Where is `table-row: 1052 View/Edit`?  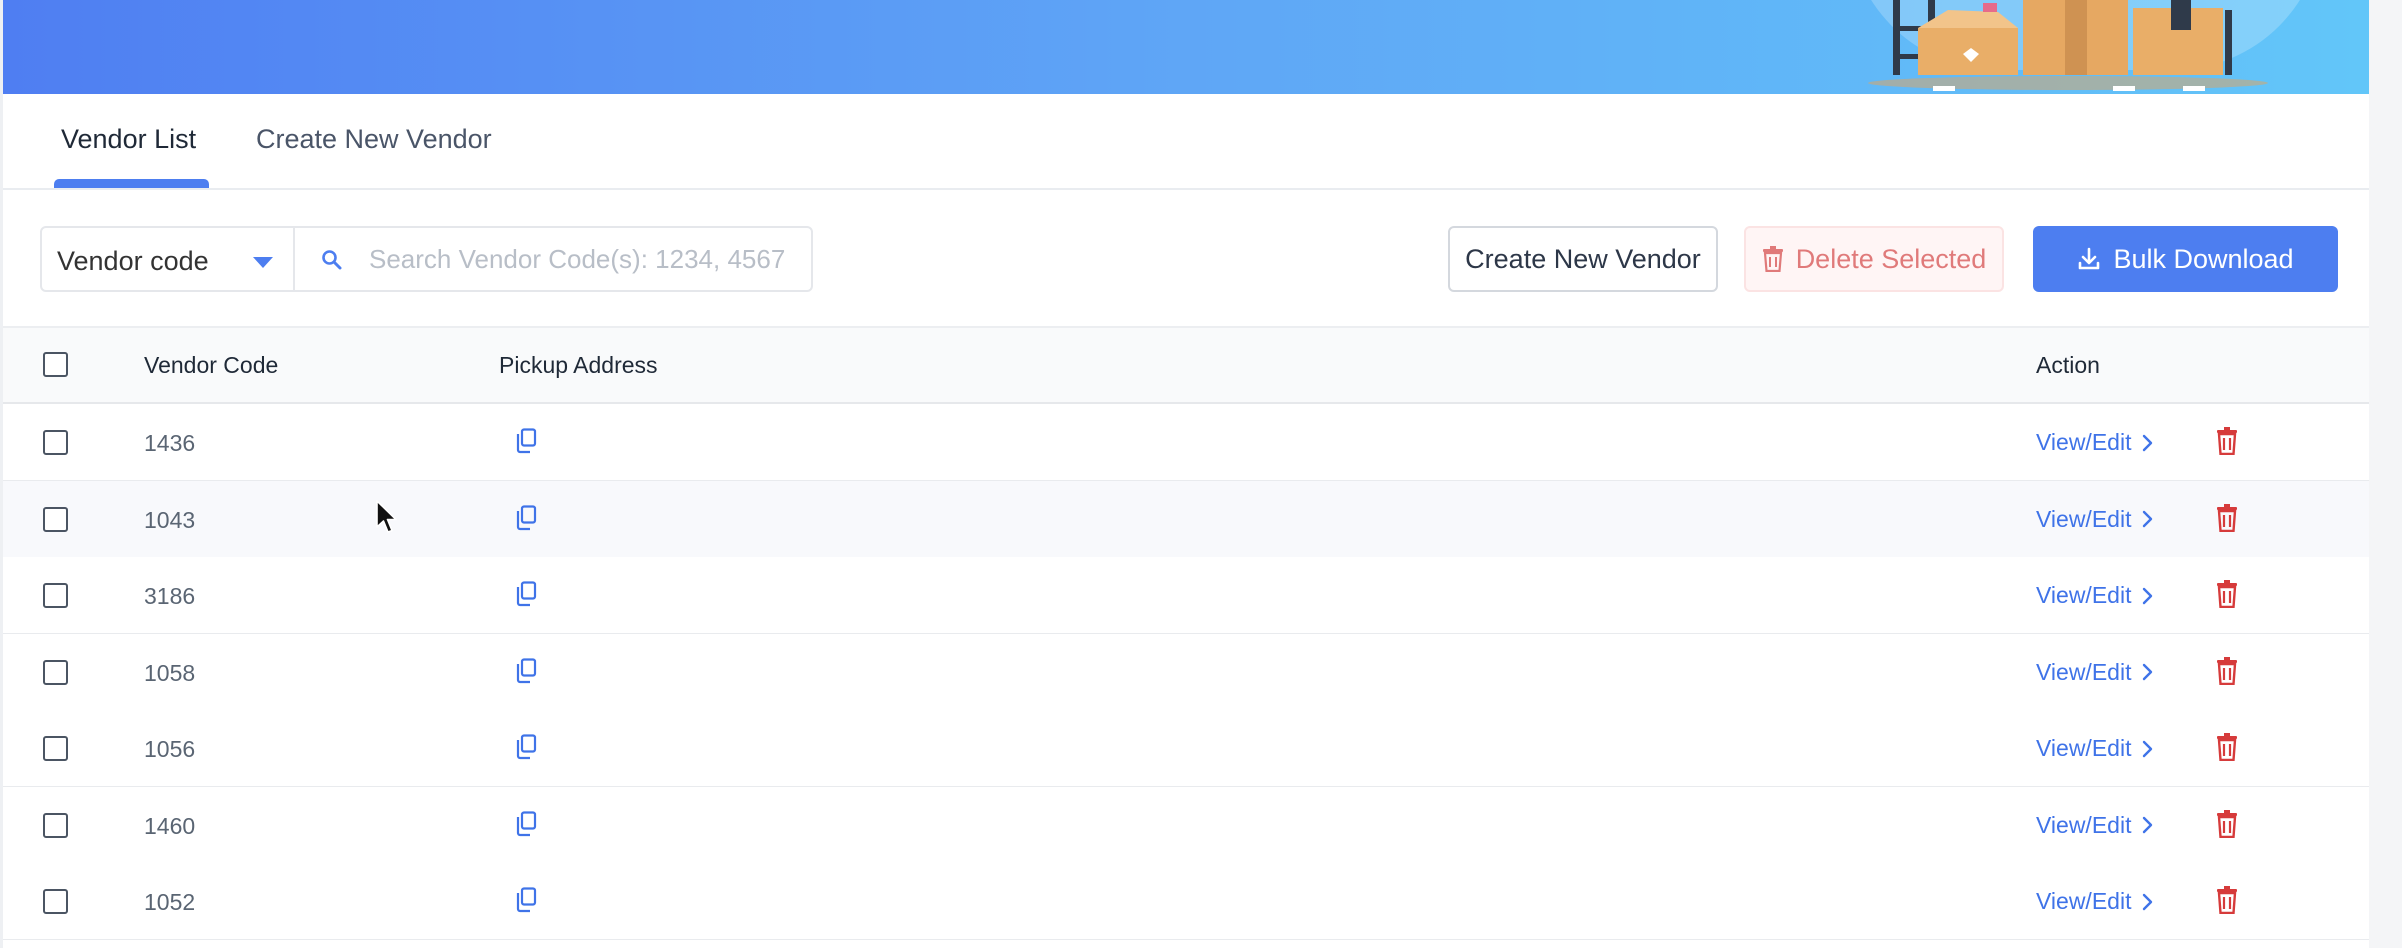
table-row: 1052 View/Edit is located at coordinates (1186, 901).